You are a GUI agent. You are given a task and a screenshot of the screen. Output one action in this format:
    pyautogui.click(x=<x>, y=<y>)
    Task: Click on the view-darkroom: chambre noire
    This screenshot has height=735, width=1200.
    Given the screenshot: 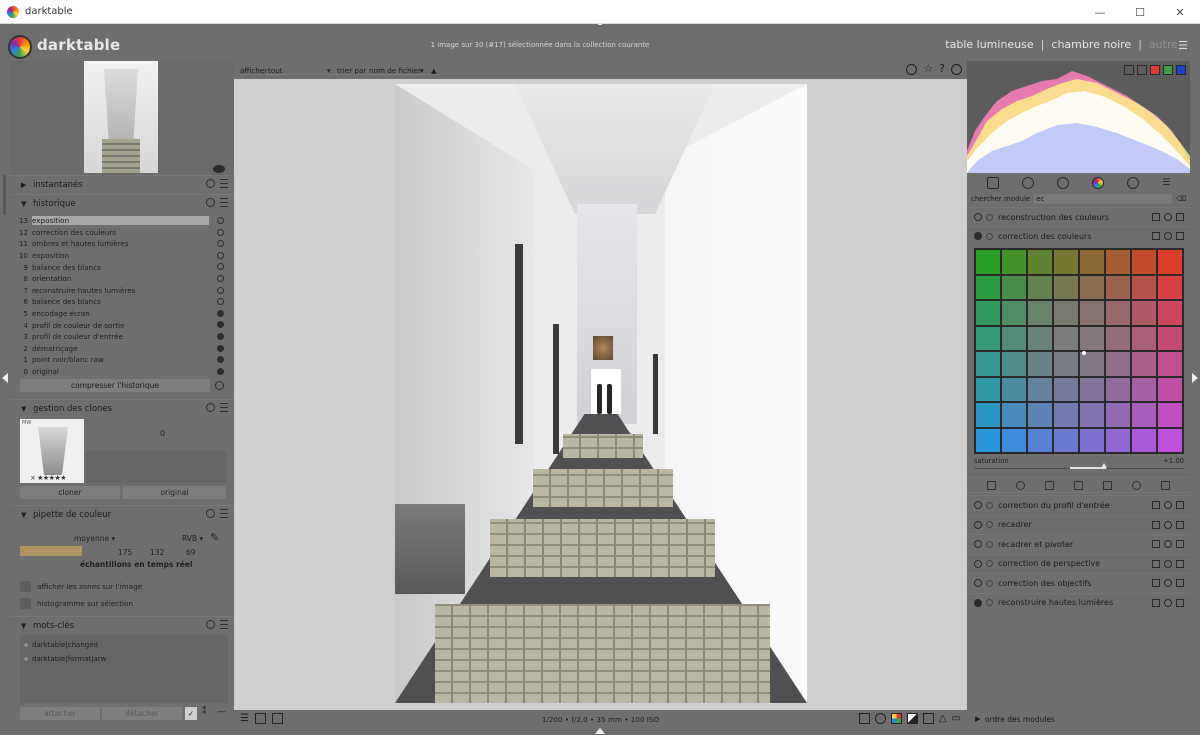 What is the action you would take?
    pyautogui.click(x=1091, y=44)
    